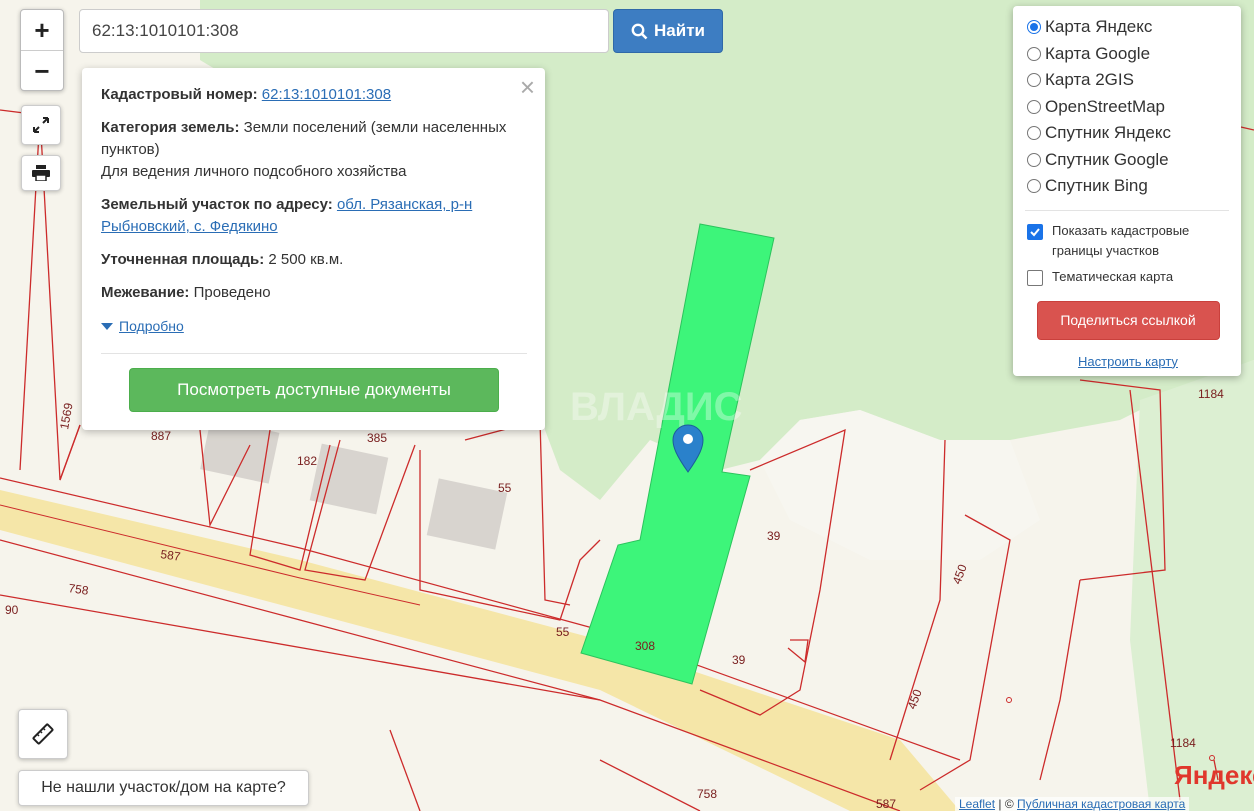 The image size is (1254, 811). Describe the element at coordinates (1107, 159) in the screenshot. I see `layer-option-label: Спутник Google` at that location.